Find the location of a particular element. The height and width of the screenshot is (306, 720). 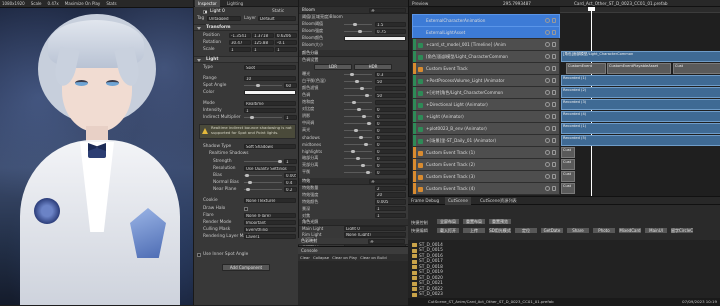

shadow-type-dropdown: Soft Shadows is located at coordinates (270, 146).